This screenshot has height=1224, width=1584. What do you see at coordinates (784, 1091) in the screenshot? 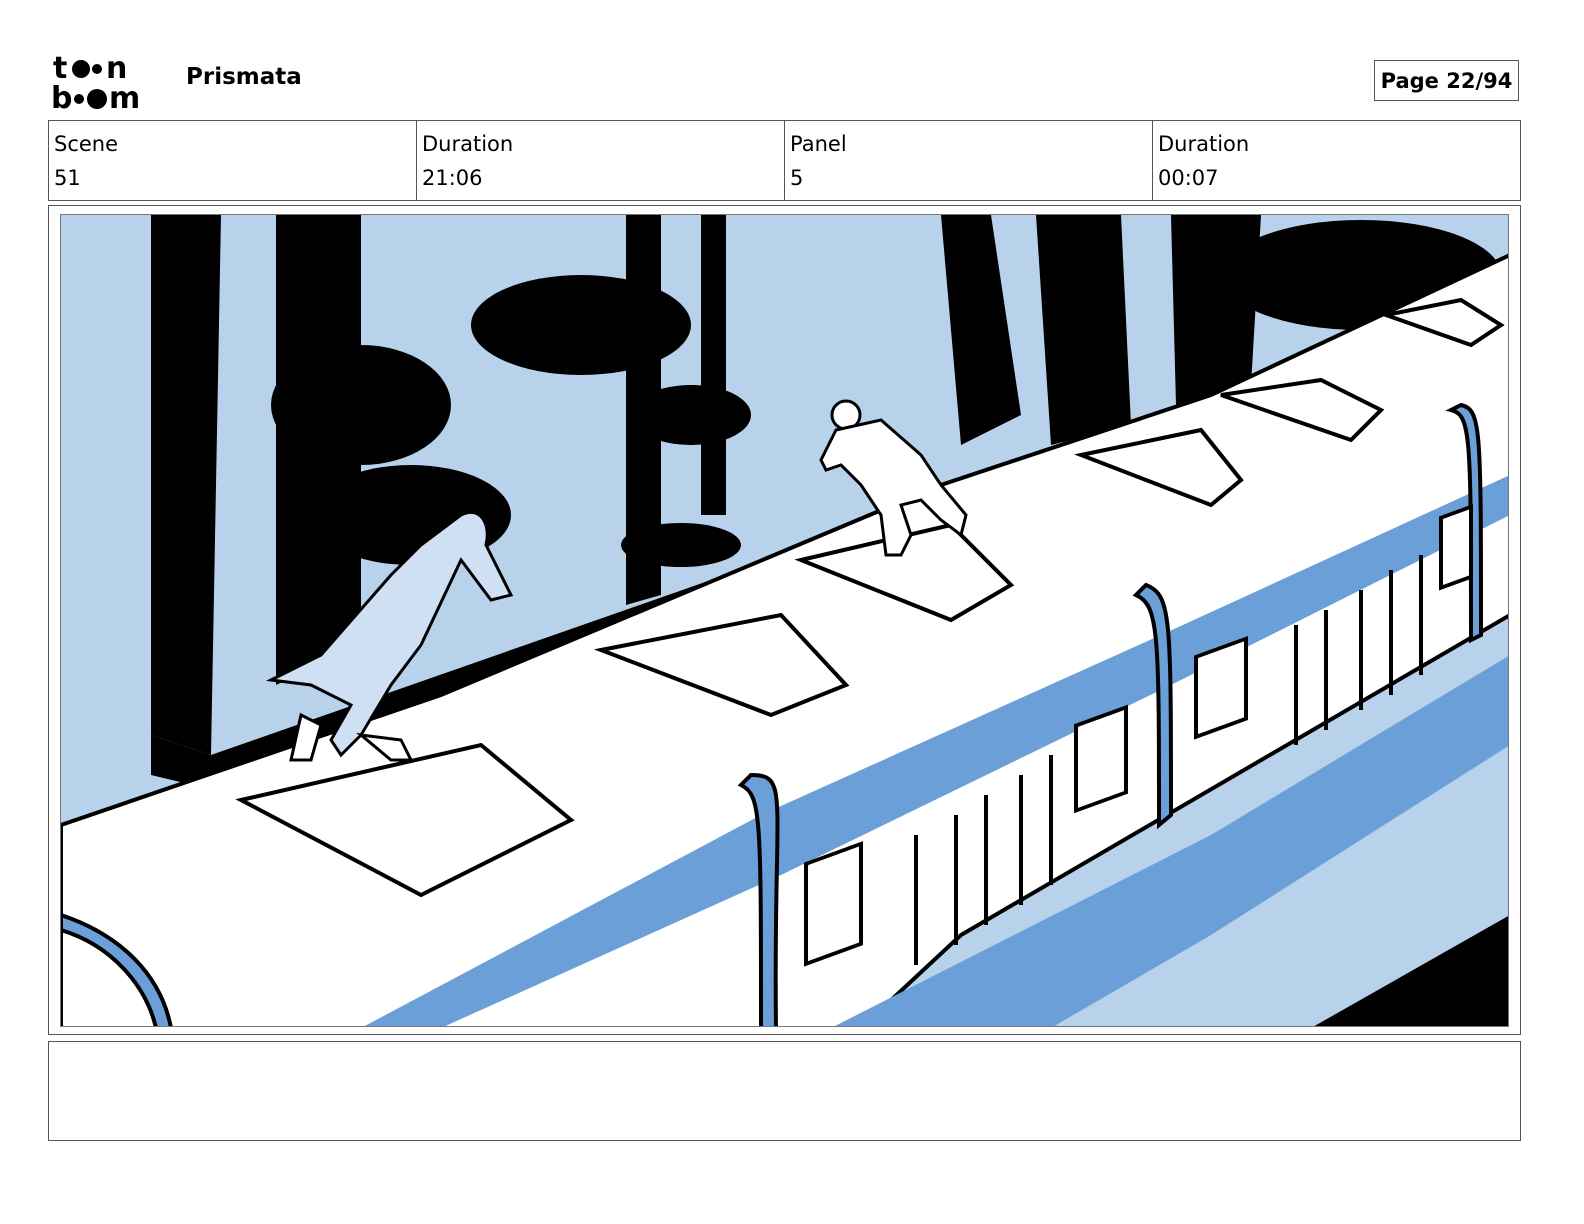
I see `panel-notes-box` at bounding box center [784, 1091].